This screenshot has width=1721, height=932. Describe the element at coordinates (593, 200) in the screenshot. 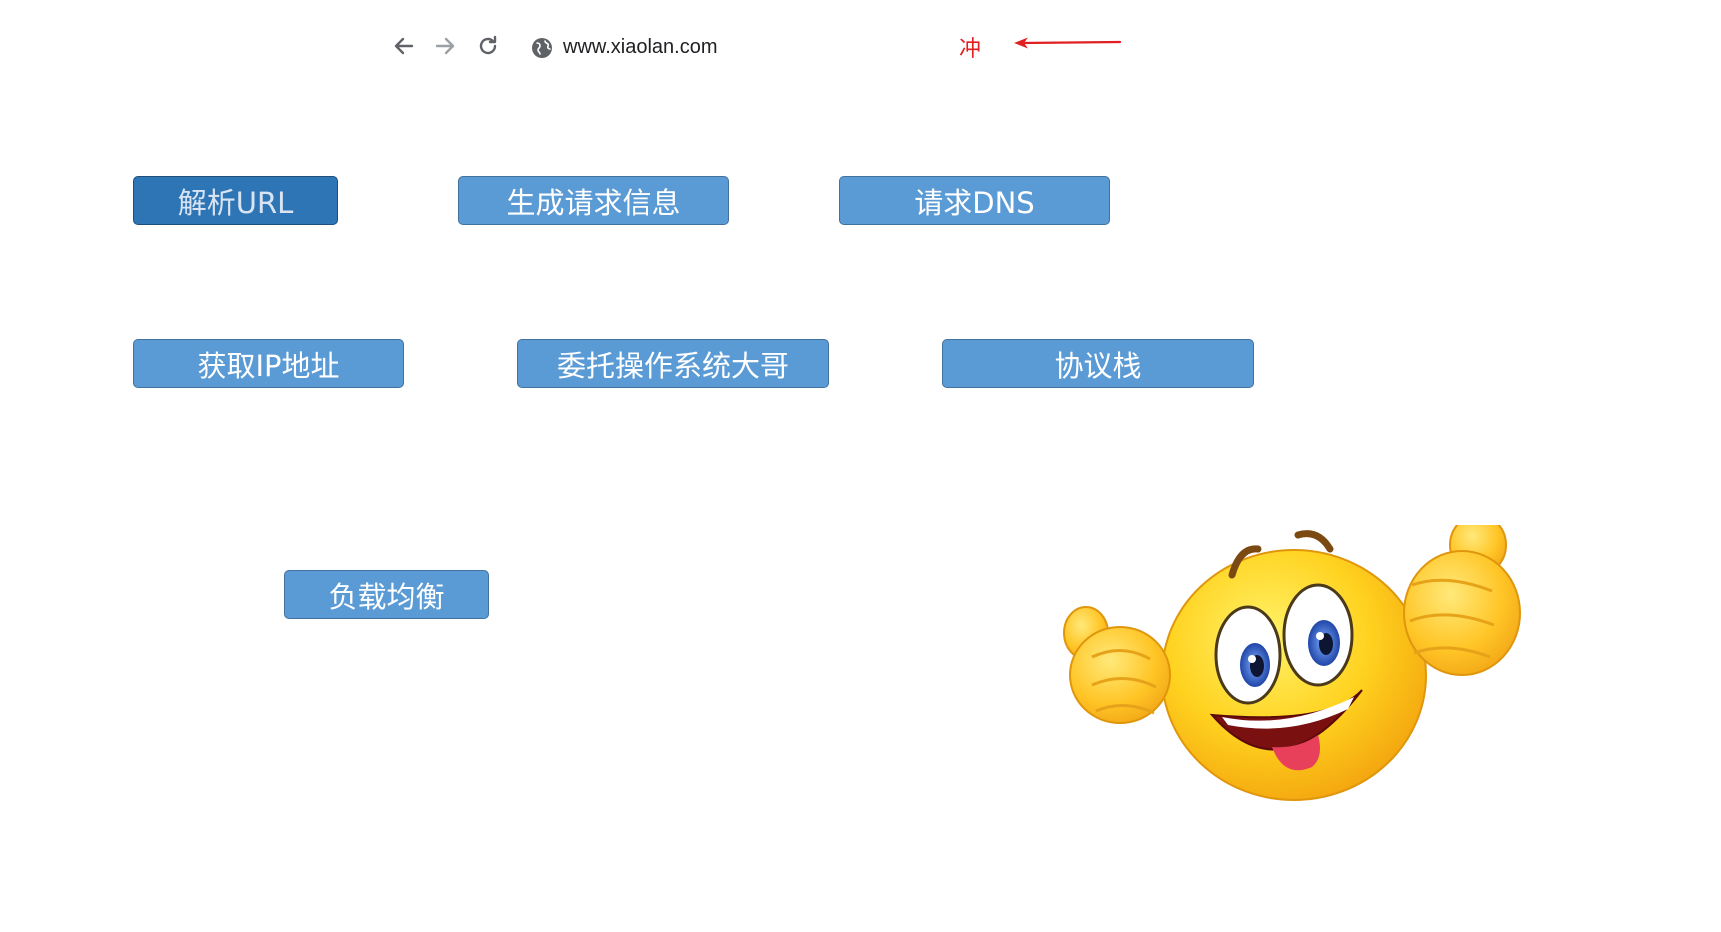

I see `step-generate-request: 生成请求信息` at that location.